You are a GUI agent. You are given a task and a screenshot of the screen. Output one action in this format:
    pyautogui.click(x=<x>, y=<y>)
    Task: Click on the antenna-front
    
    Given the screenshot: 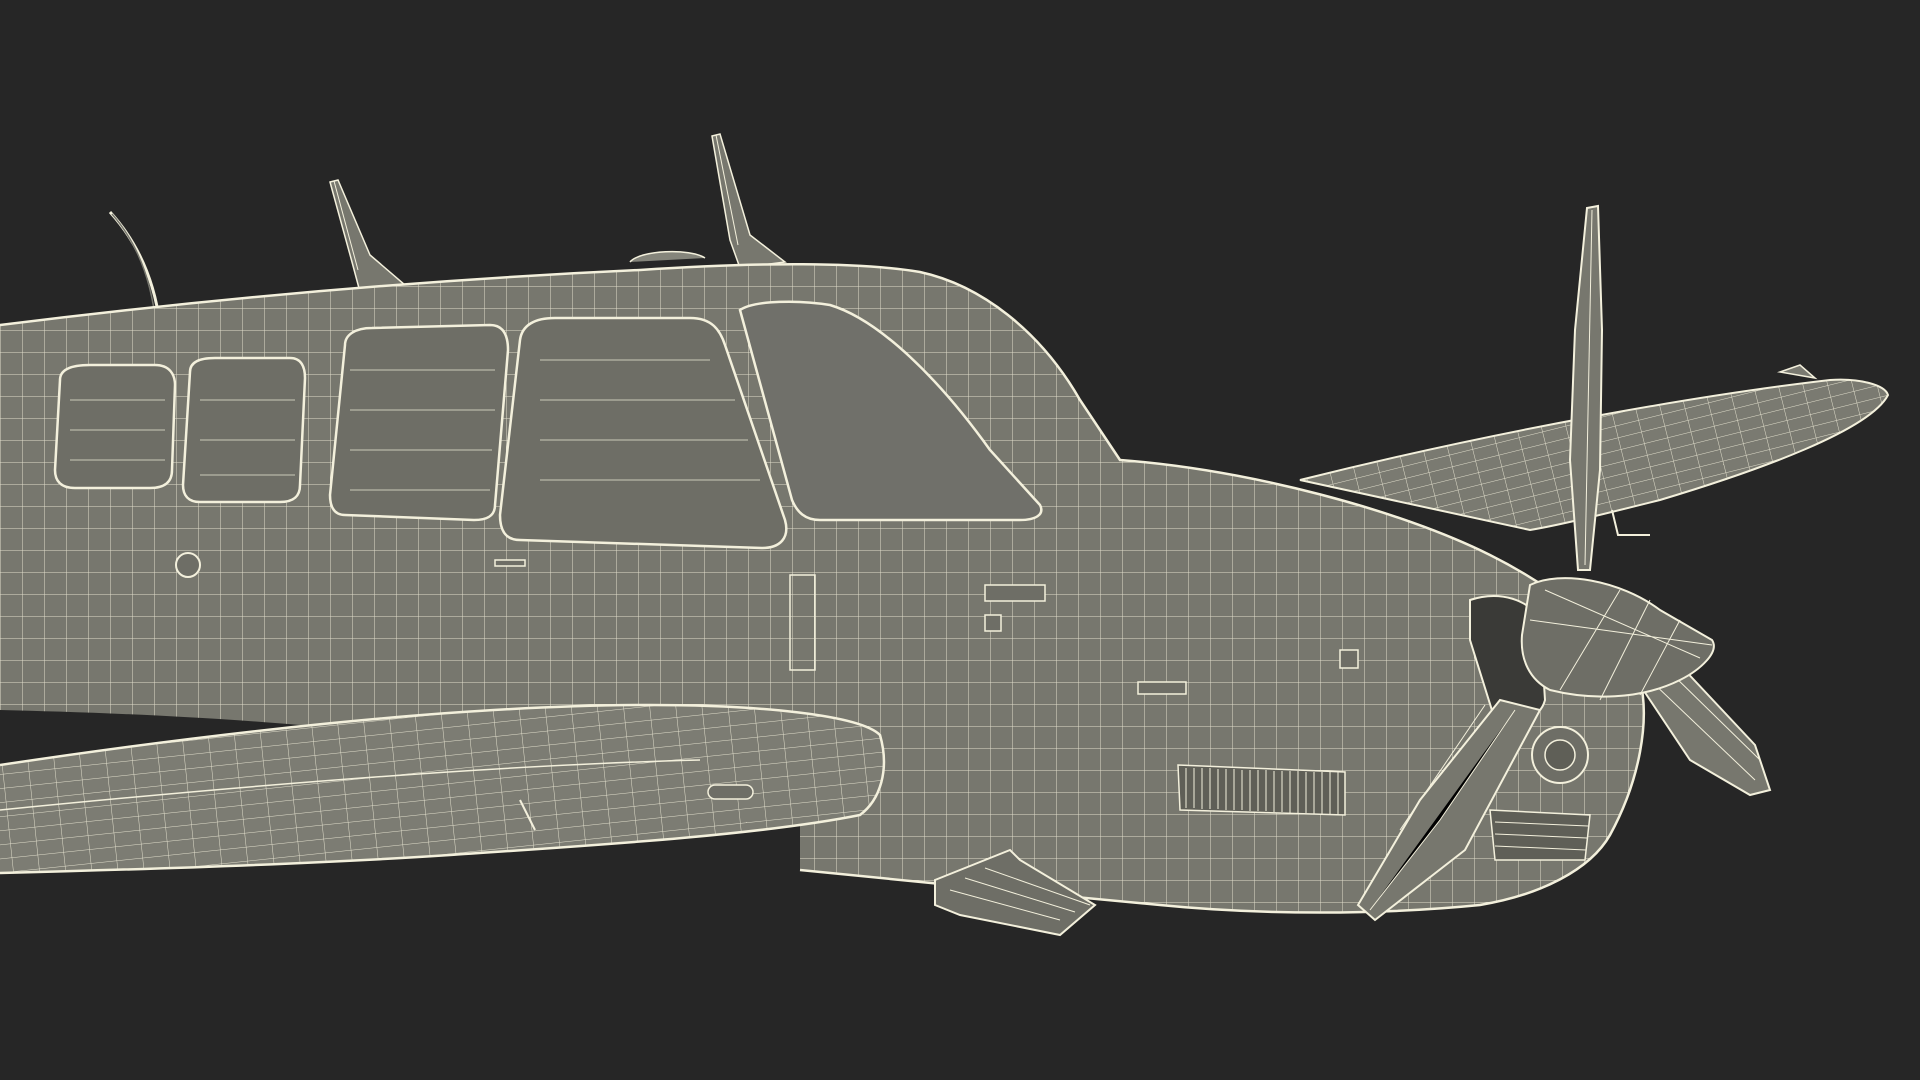 What is the action you would take?
    pyautogui.click(x=749, y=201)
    